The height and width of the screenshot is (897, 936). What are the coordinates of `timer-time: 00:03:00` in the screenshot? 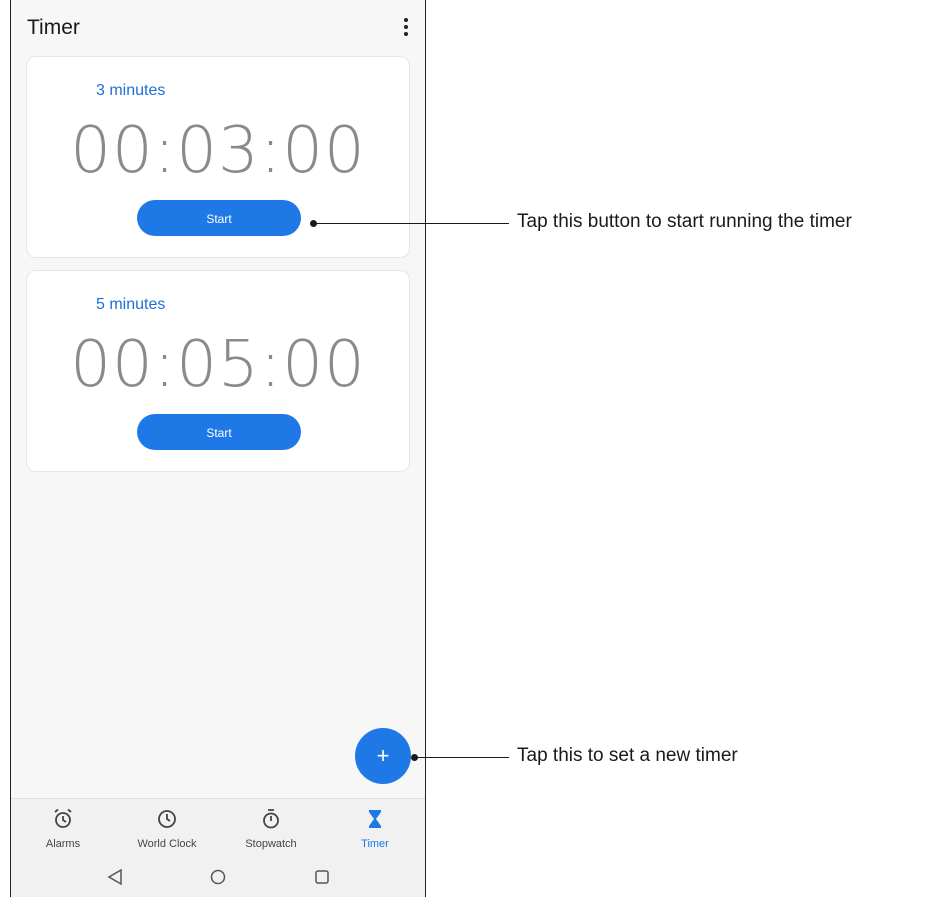 It's located at (218, 151).